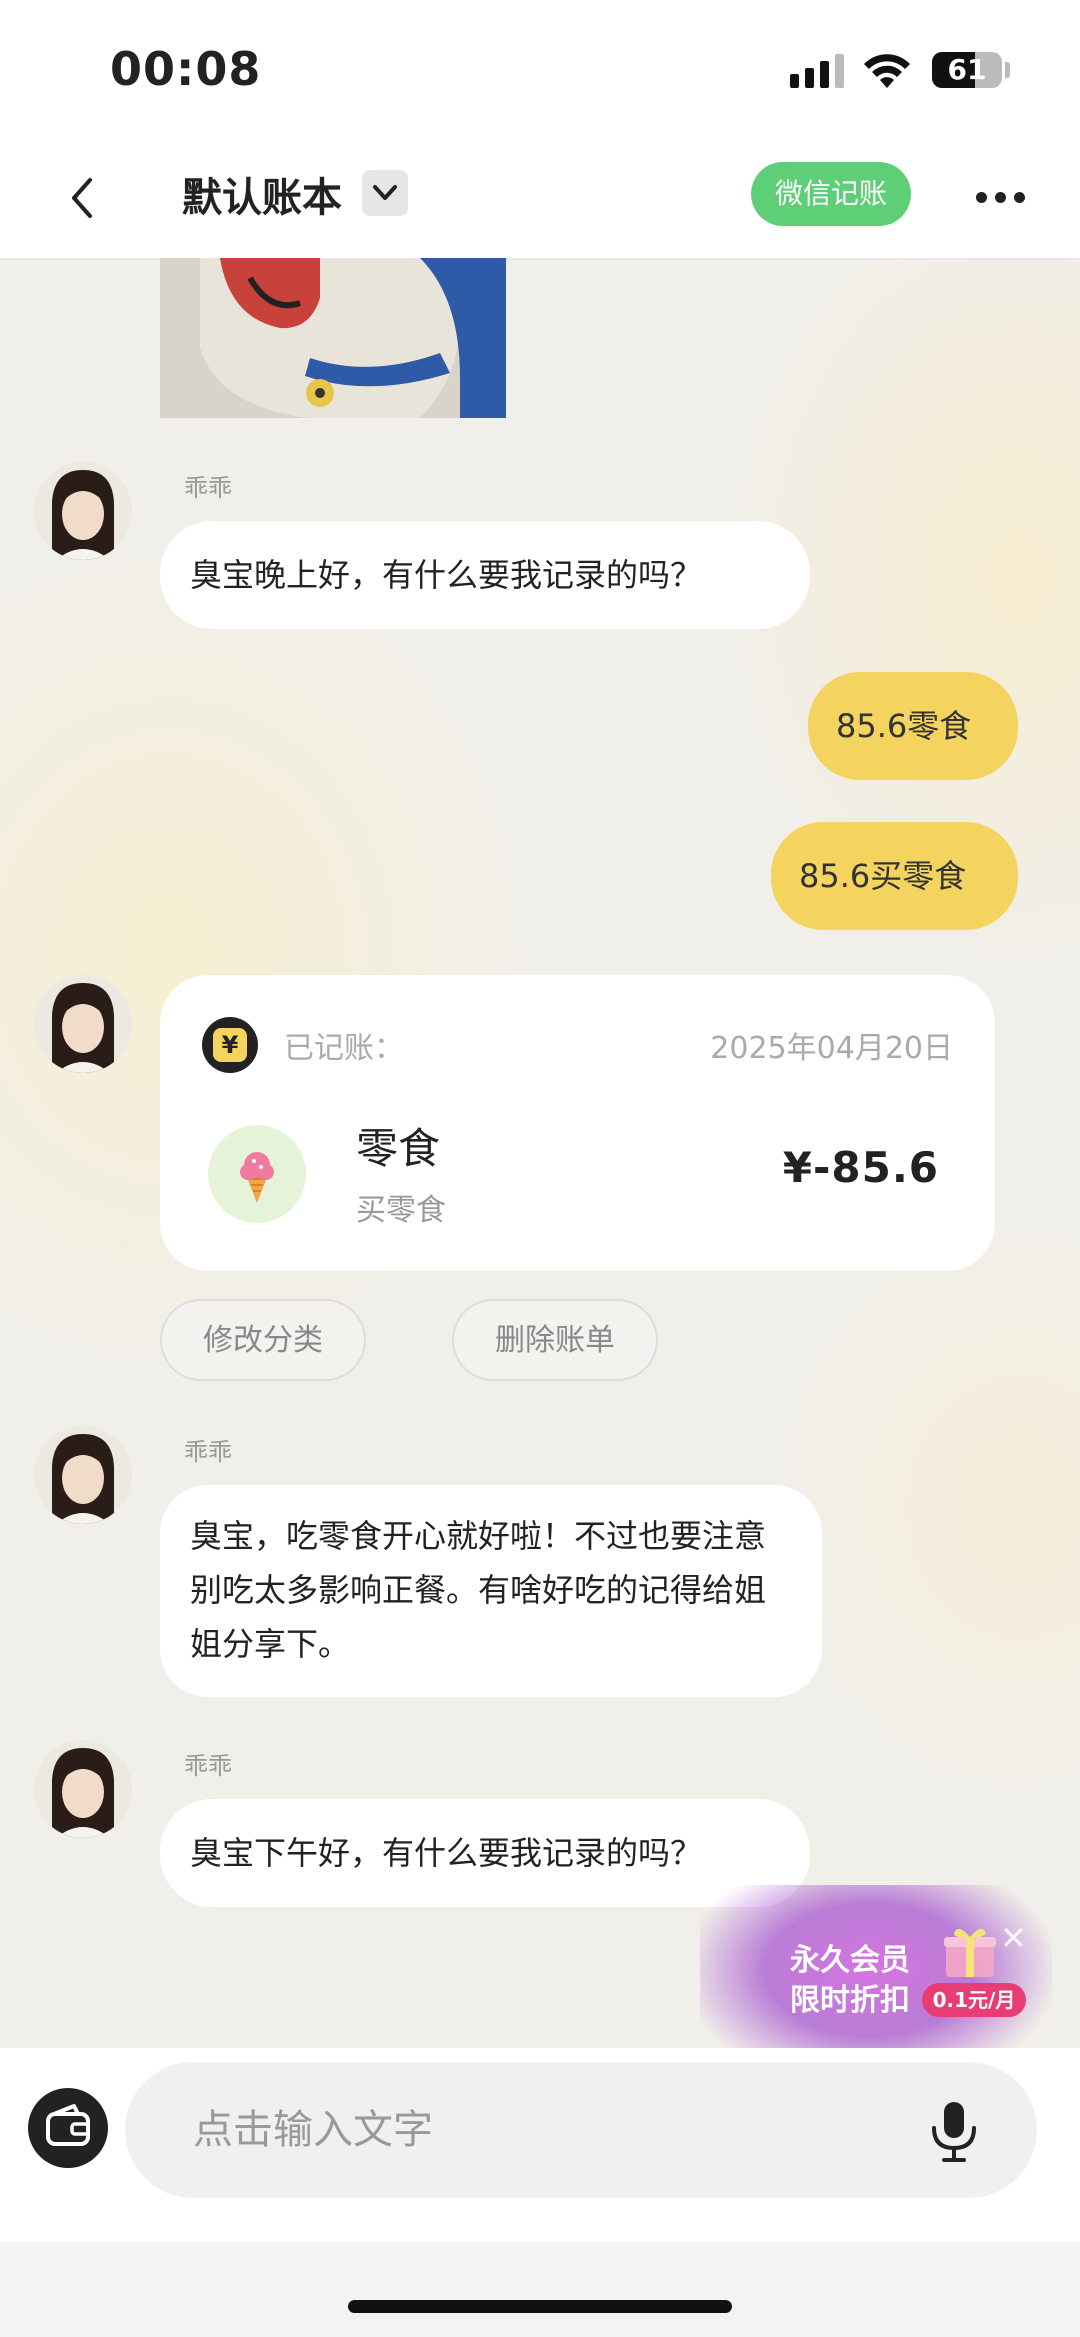 The width and height of the screenshot is (1080, 2337). Describe the element at coordinates (85, 198) in the screenshot. I see `back-icon` at that location.